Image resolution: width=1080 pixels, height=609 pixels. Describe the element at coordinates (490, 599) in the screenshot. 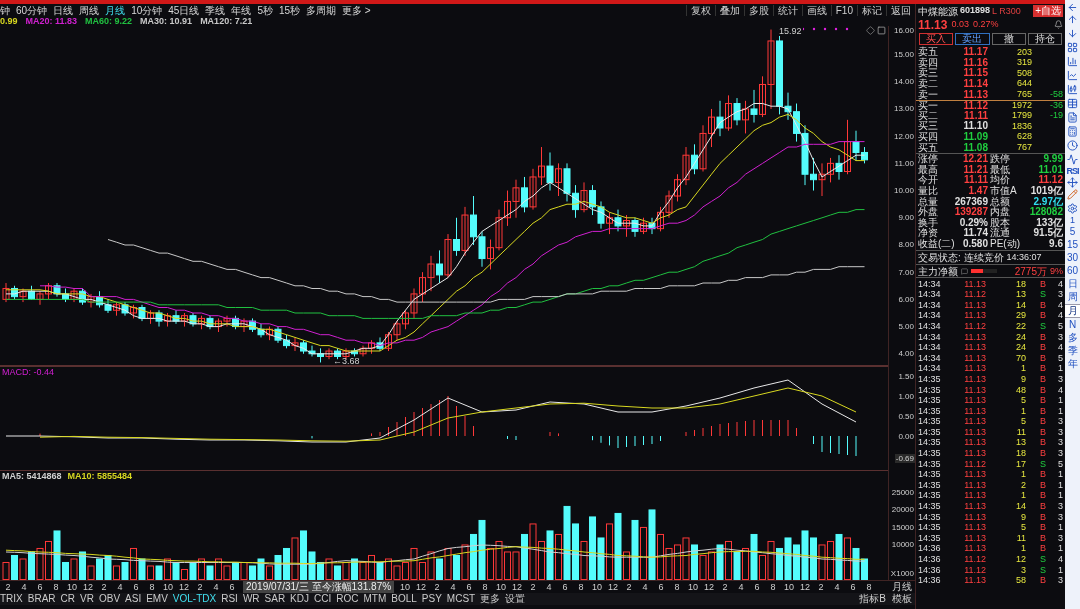

I see `indicator-tab: 更多` at that location.